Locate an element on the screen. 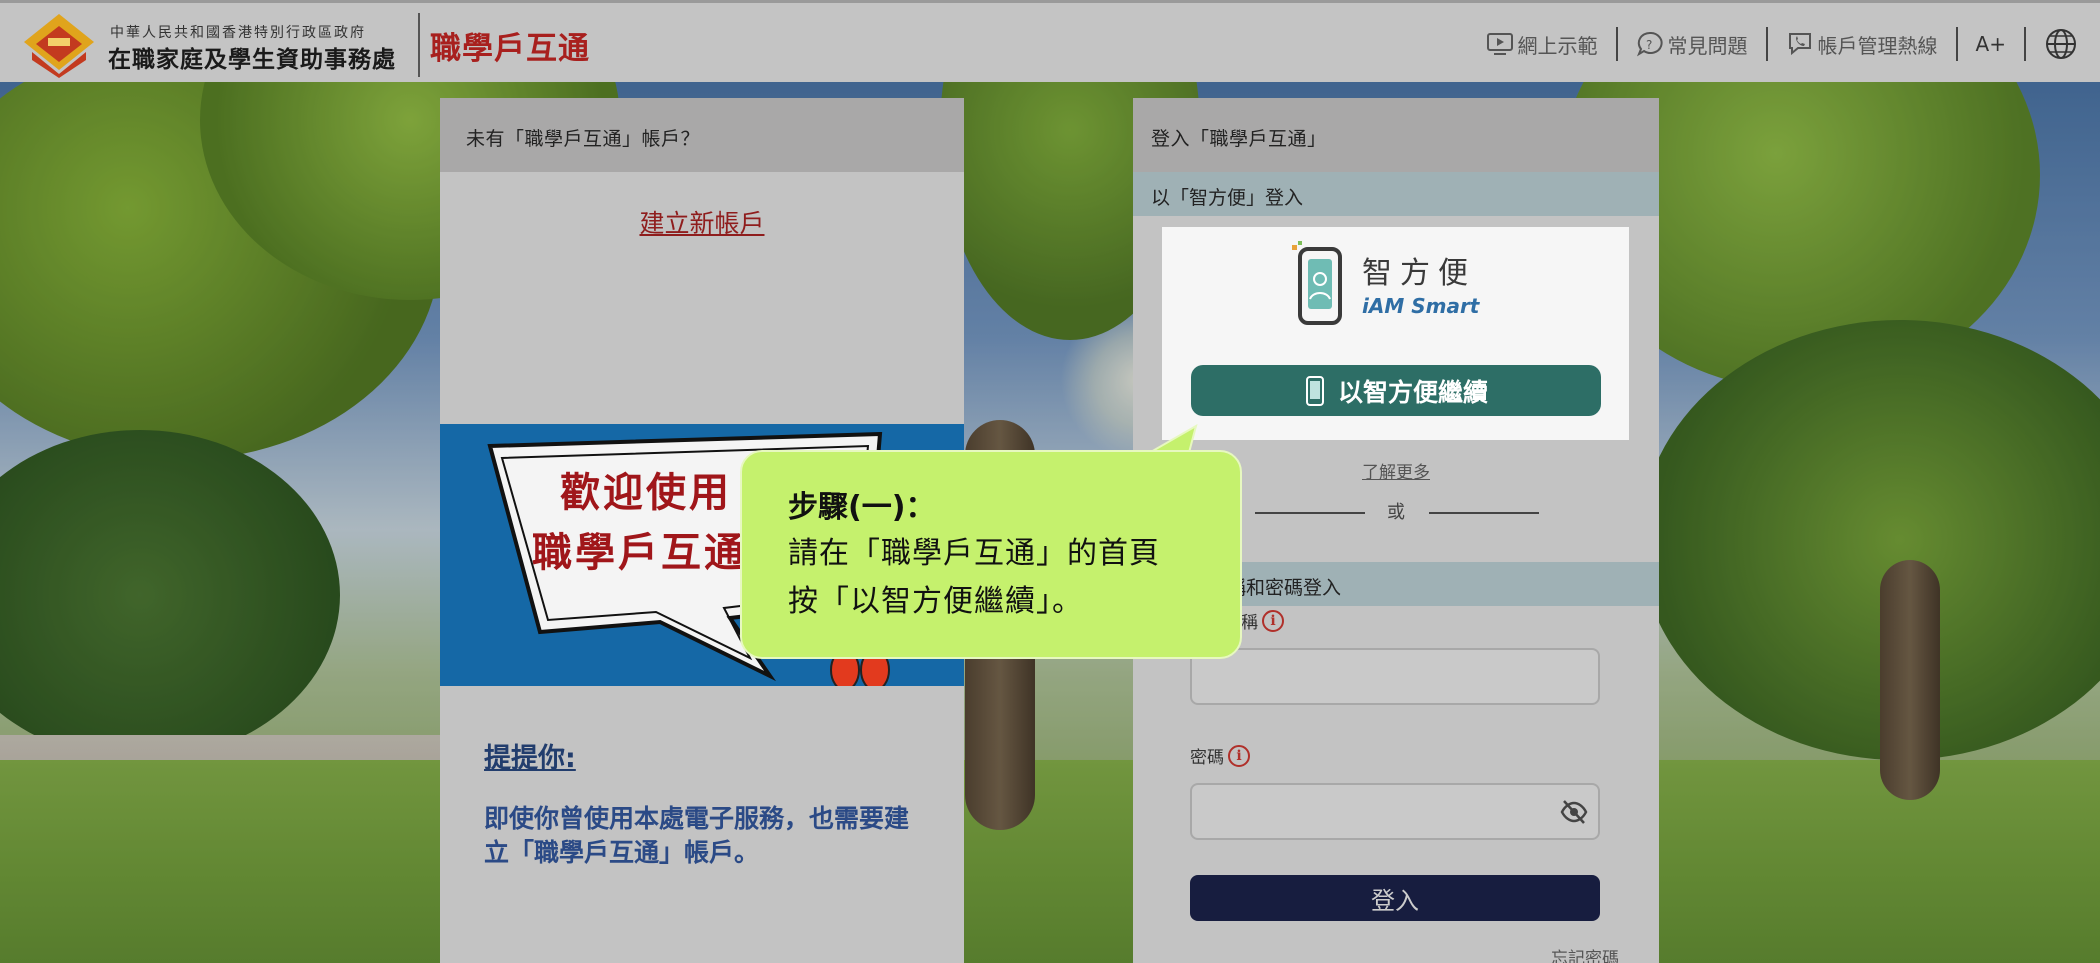 The image size is (2100, 963). continue-with-iam-smart-button: 以智方便繼續 is located at coordinates (1396, 390).